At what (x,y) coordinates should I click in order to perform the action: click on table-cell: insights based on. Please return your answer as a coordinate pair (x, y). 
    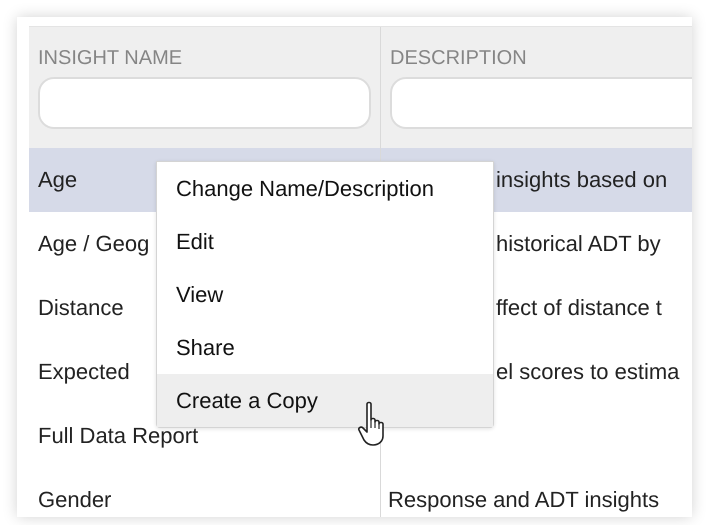
    Looking at the image, I should click on (582, 180).